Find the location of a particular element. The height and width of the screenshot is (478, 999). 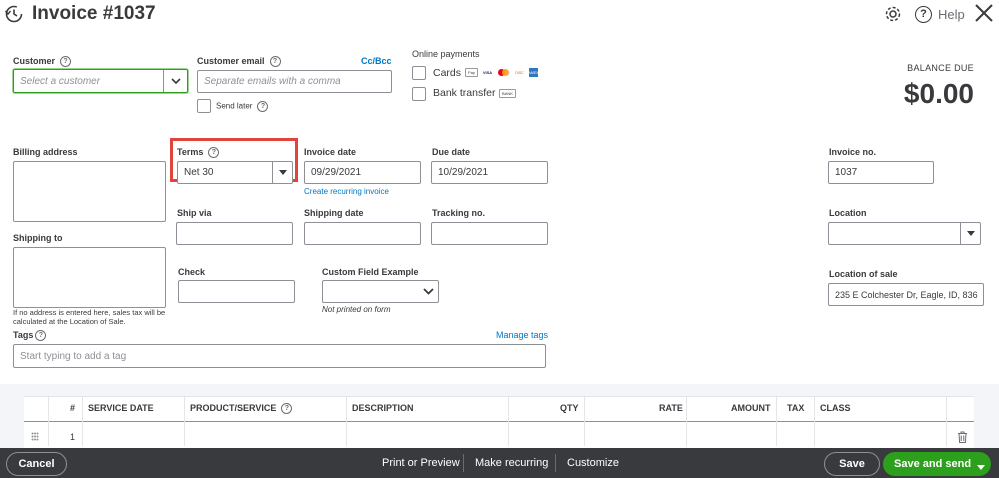

trash-icon is located at coordinates (962, 437).